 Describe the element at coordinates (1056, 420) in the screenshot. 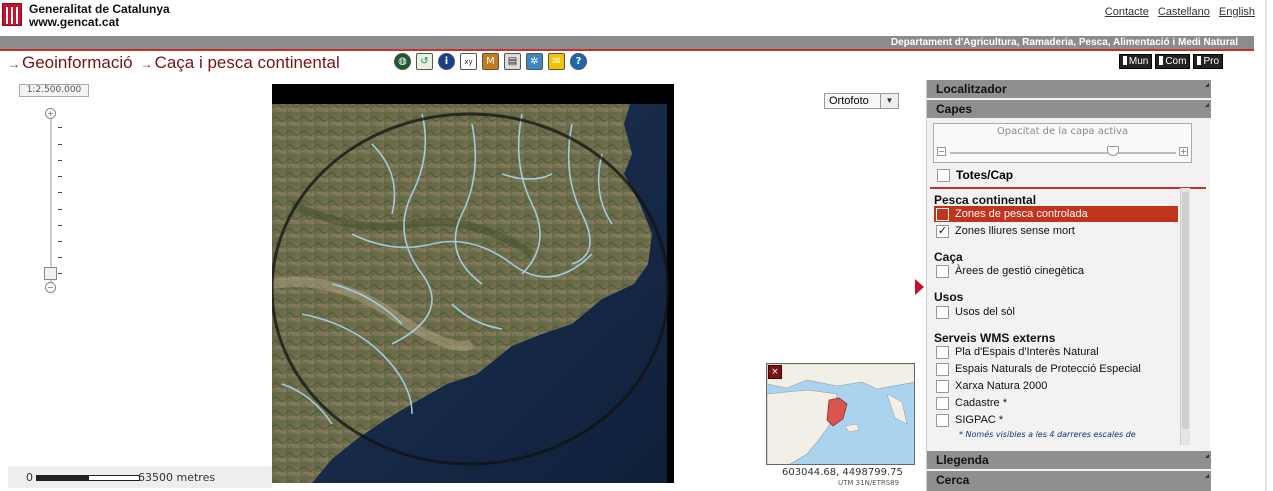

I see `layer-sigpac: SIGPAC *` at that location.